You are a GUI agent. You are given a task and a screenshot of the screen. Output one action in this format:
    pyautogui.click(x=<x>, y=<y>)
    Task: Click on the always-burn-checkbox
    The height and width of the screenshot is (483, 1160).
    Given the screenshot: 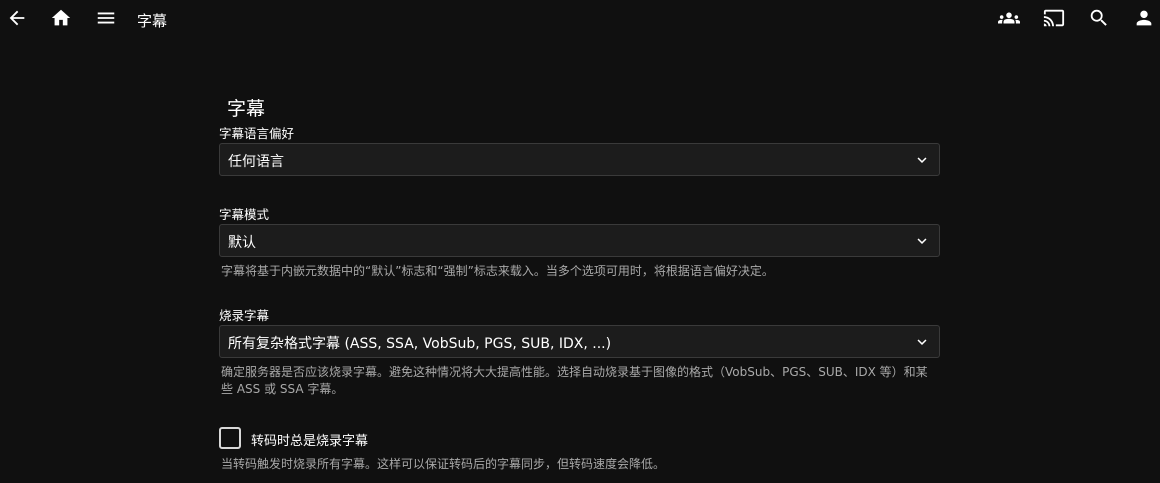 What is the action you would take?
    pyautogui.click(x=230, y=438)
    